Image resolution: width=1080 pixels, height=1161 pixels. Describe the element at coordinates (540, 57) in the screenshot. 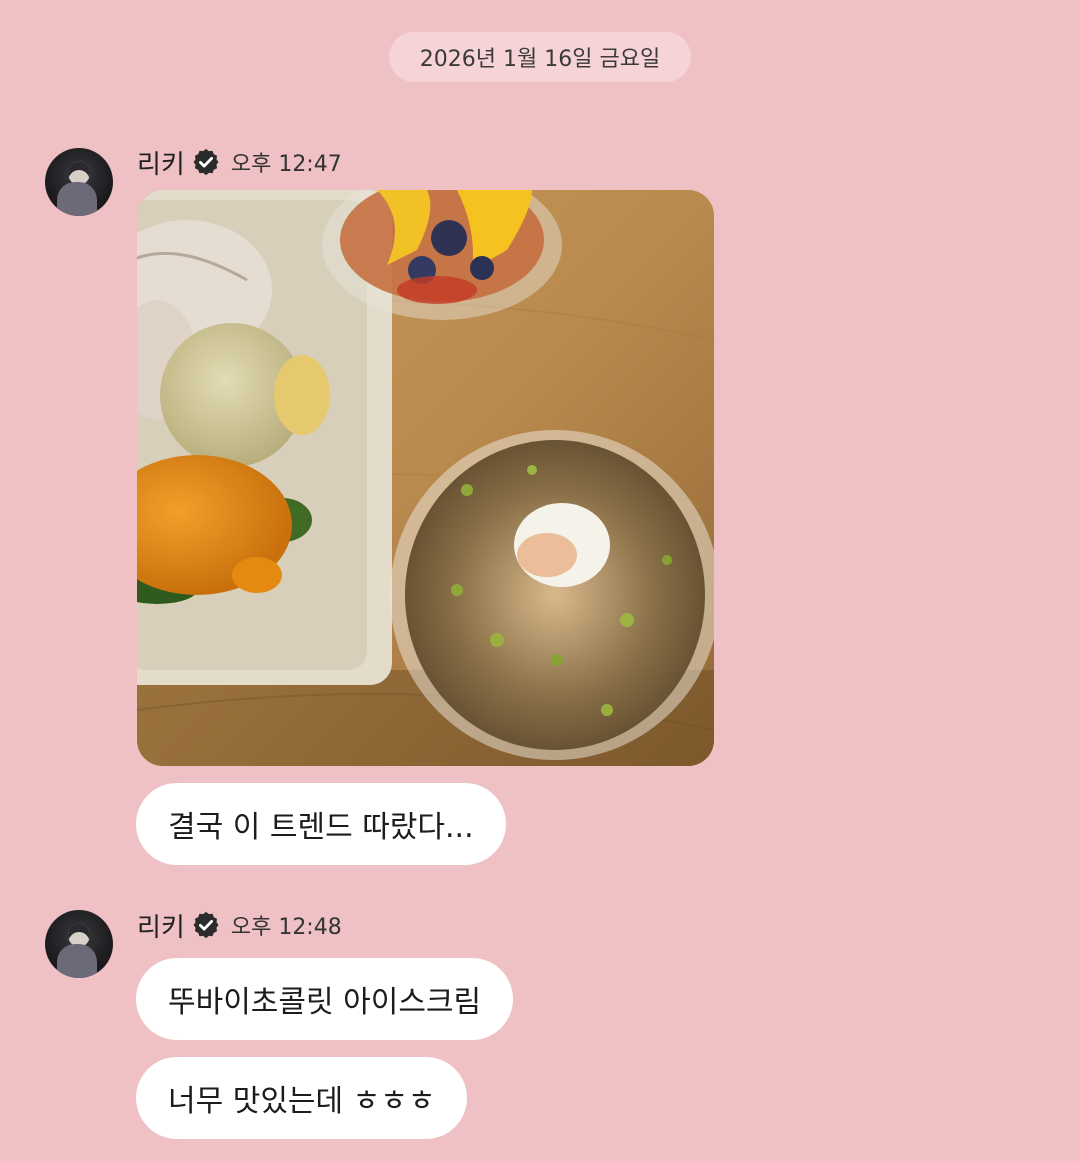

I see `date-divider: 2026년 1월 16일 금요일` at that location.